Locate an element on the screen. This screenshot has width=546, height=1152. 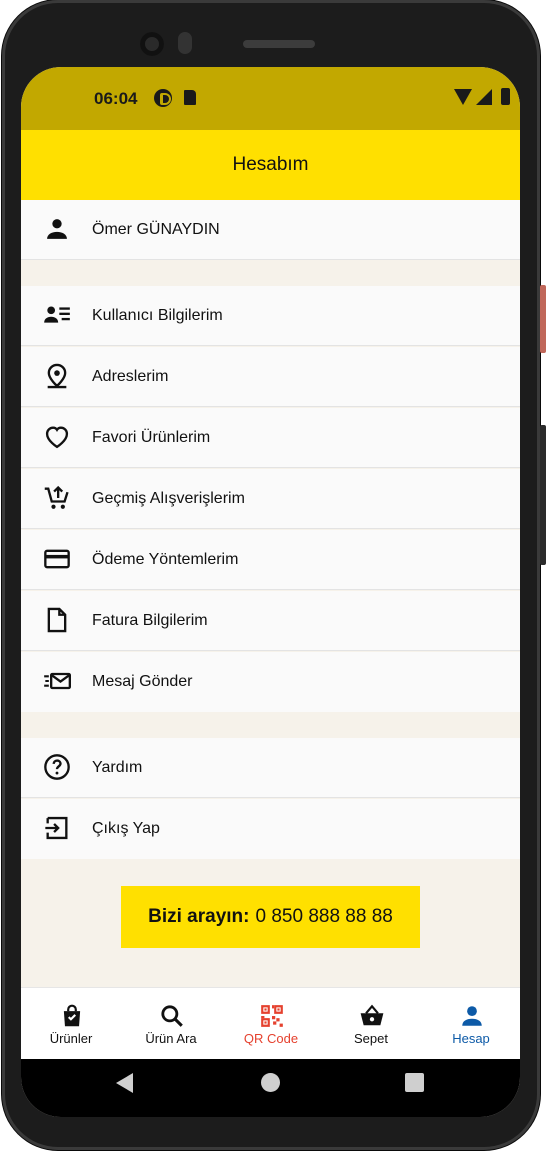
menu-item-favorites: Favori Ürünlerim is located at coordinates (270, 438).